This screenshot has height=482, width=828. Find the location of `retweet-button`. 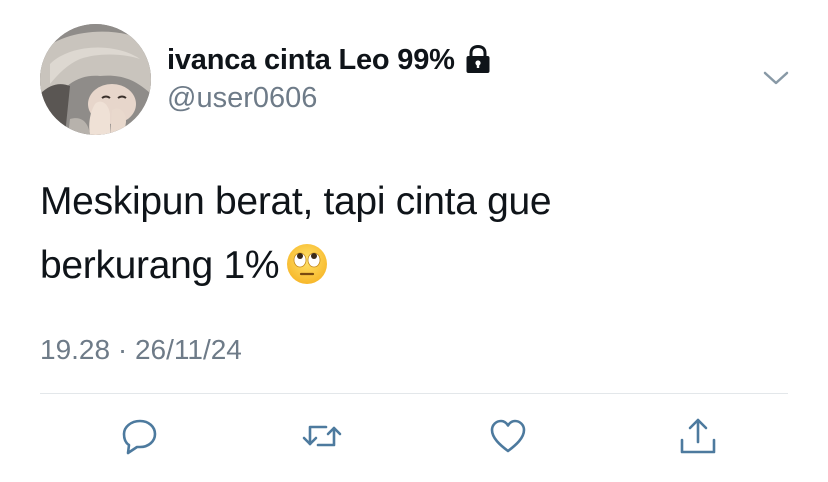

retweet-button is located at coordinates (322, 436).